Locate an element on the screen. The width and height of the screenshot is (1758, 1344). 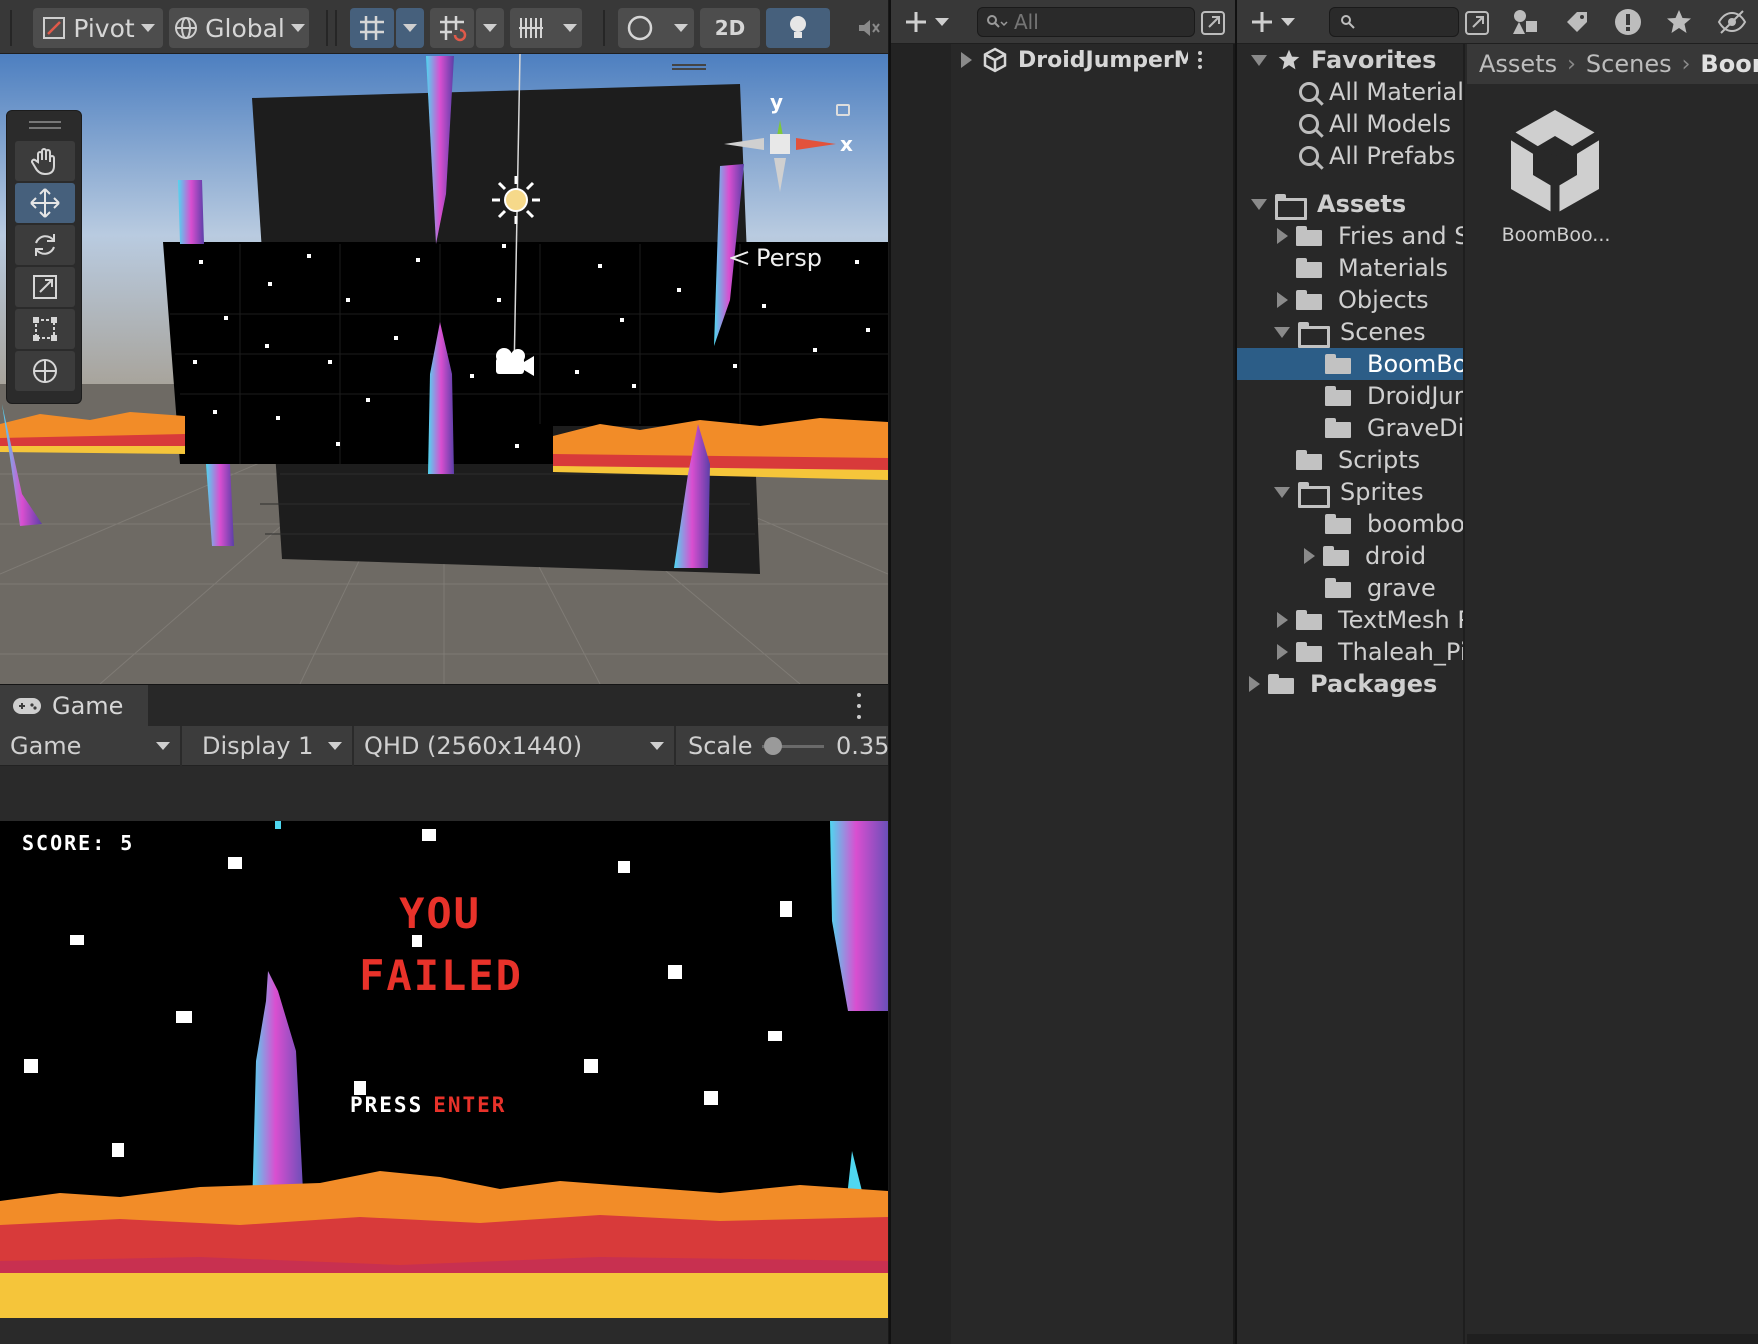
grid-snap-icon is located at coordinates (372, 28).